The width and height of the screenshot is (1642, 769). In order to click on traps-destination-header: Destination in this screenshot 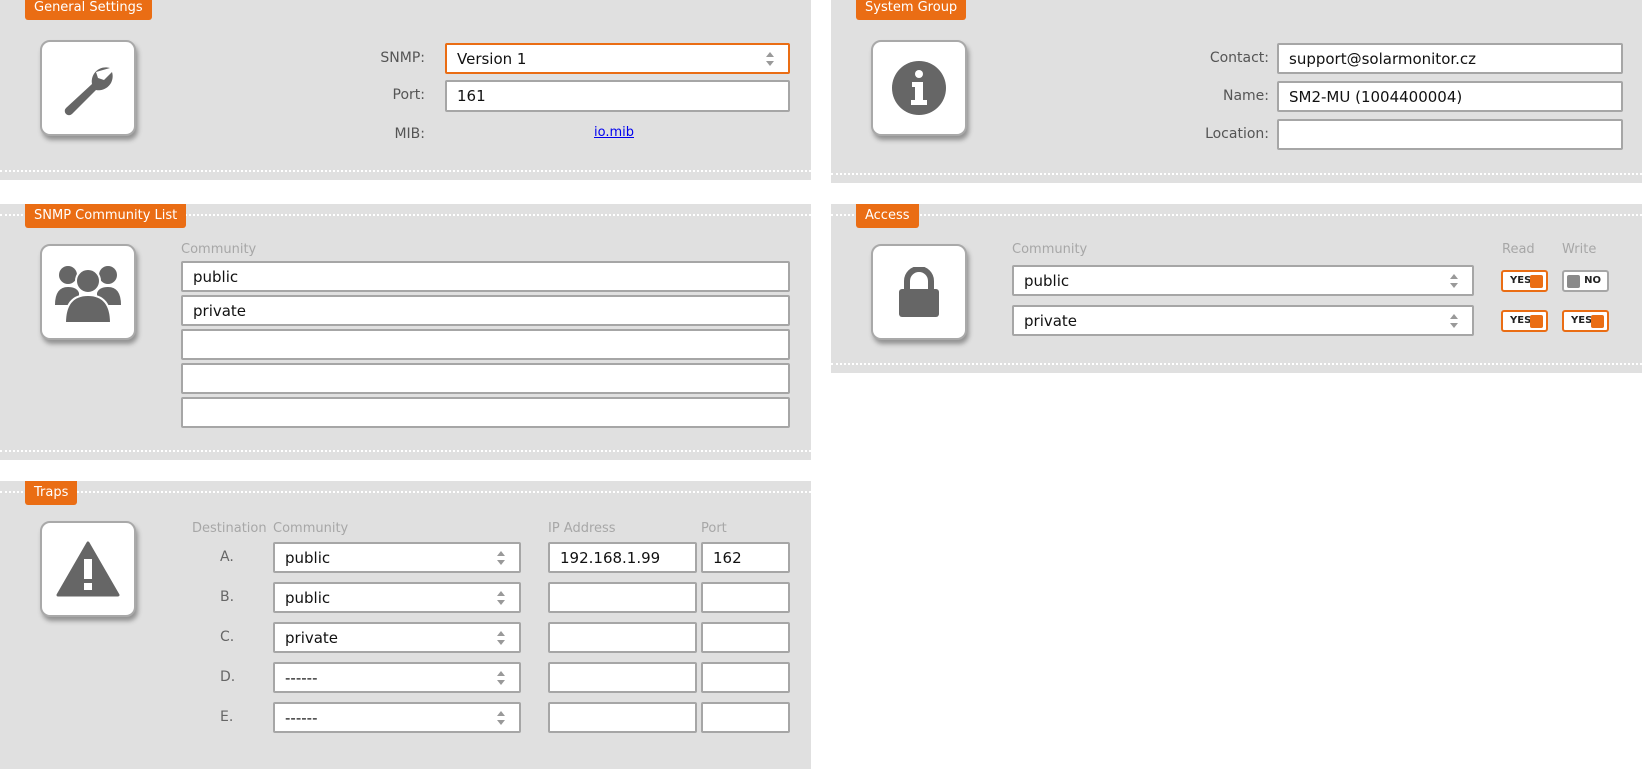, I will do `click(229, 528)`.